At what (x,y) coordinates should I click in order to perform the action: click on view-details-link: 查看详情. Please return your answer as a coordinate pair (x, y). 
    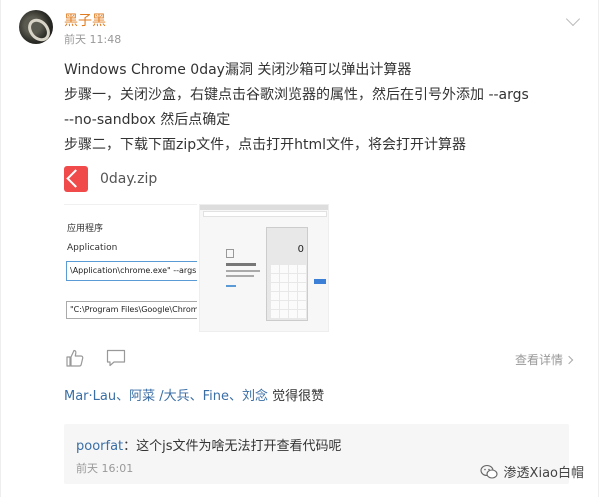
    Looking at the image, I should click on (544, 359).